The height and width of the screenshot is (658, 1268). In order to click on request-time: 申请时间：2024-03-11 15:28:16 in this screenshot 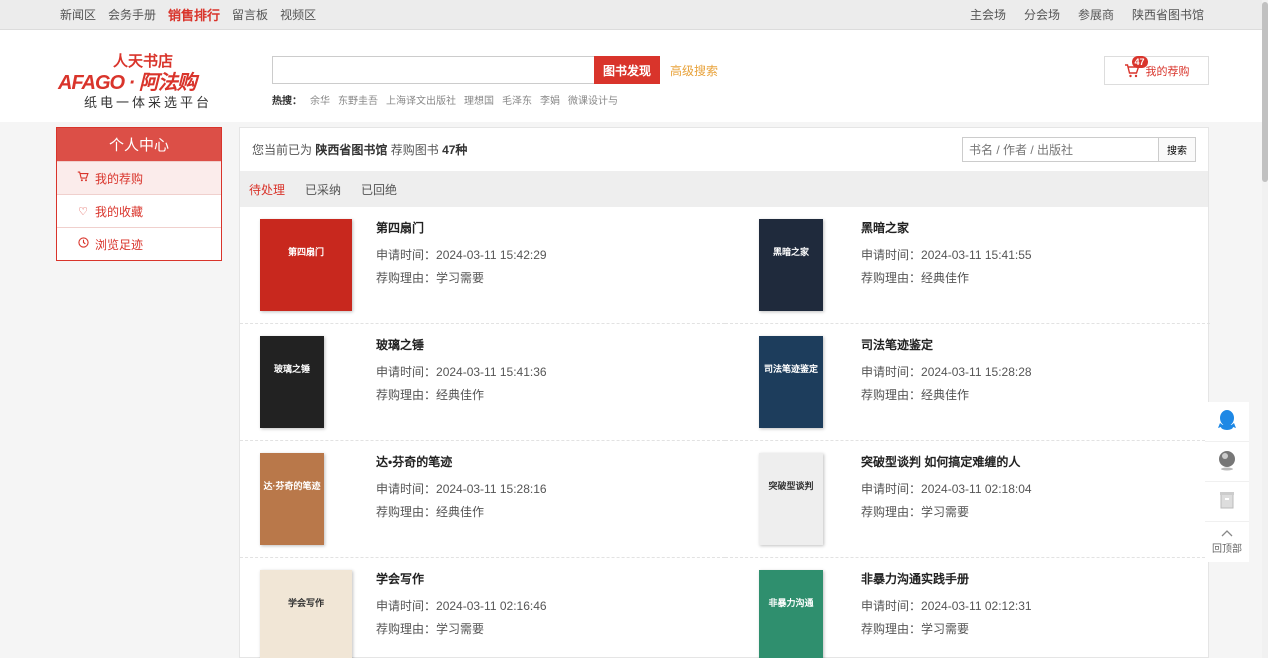, I will do `click(461, 488)`.